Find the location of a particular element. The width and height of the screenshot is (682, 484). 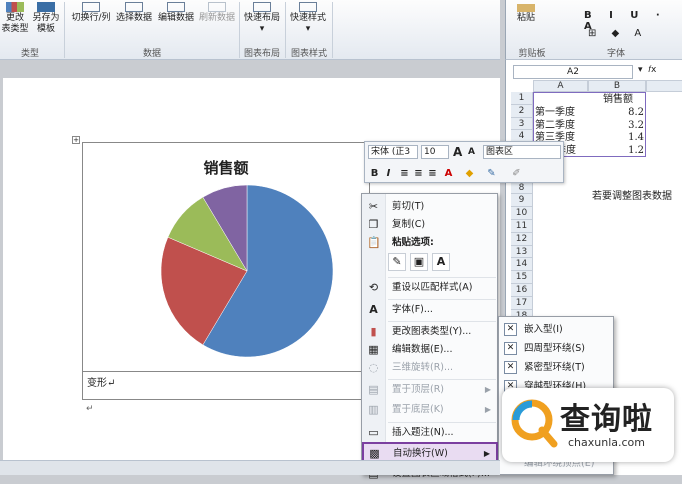

menu-bring-to-front: ▤ 置于顶层(R) ▶ is located at coordinates (430, 390).